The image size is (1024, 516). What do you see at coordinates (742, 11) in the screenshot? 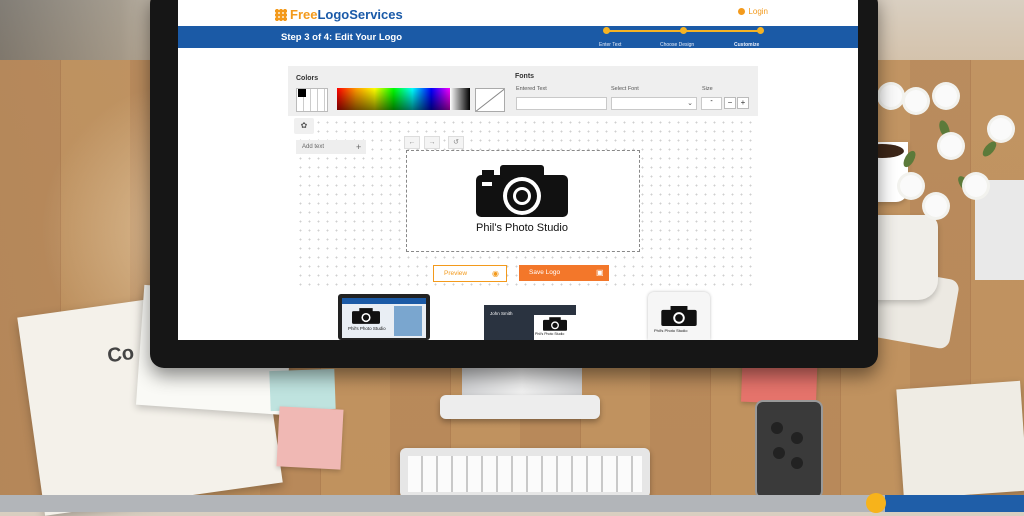
I see `user-icon` at bounding box center [742, 11].